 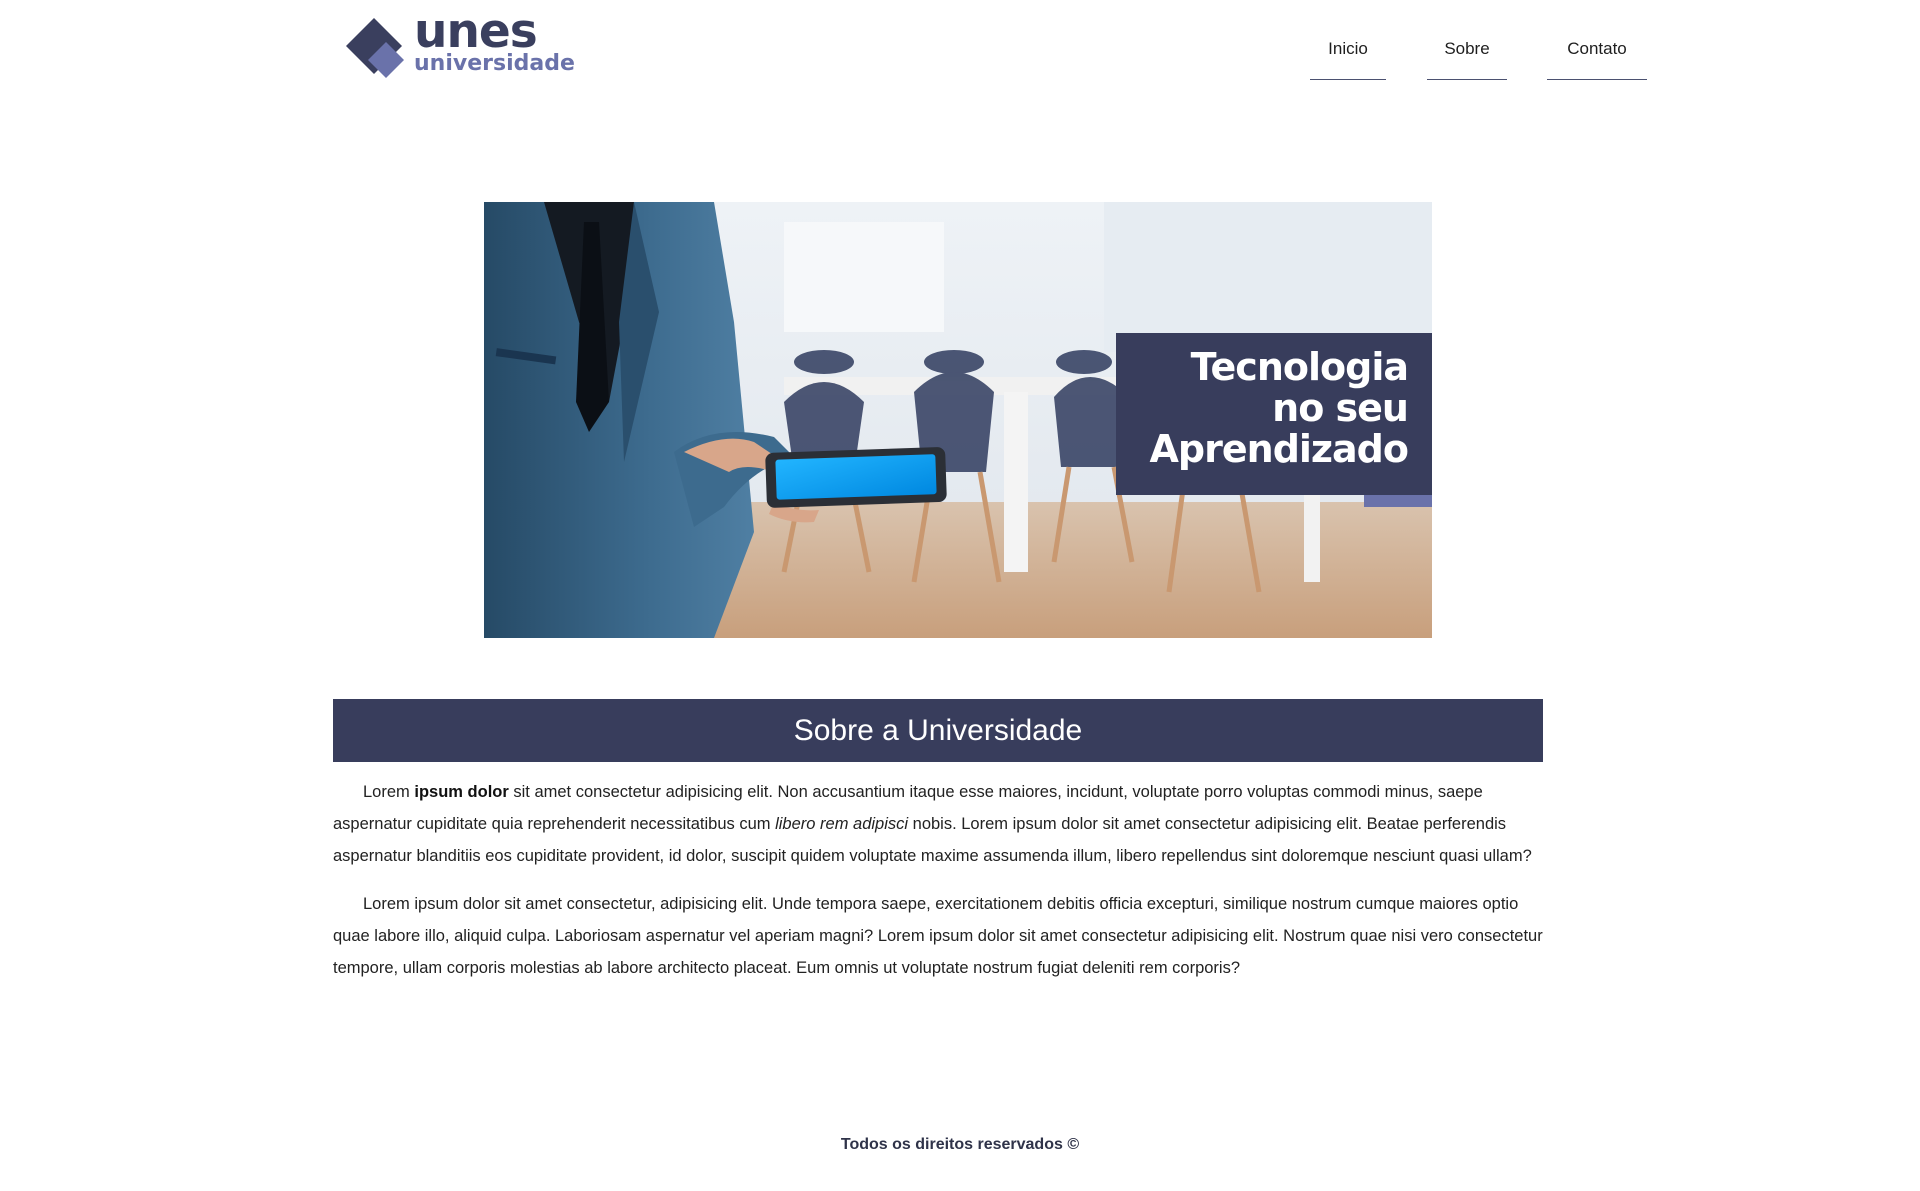 I want to click on logo-subtitle: universidade, so click(x=494, y=63).